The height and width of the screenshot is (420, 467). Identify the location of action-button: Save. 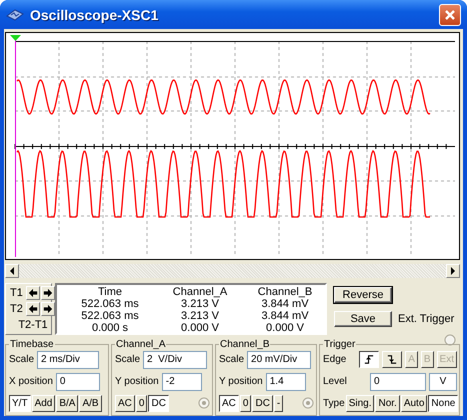
(363, 318).